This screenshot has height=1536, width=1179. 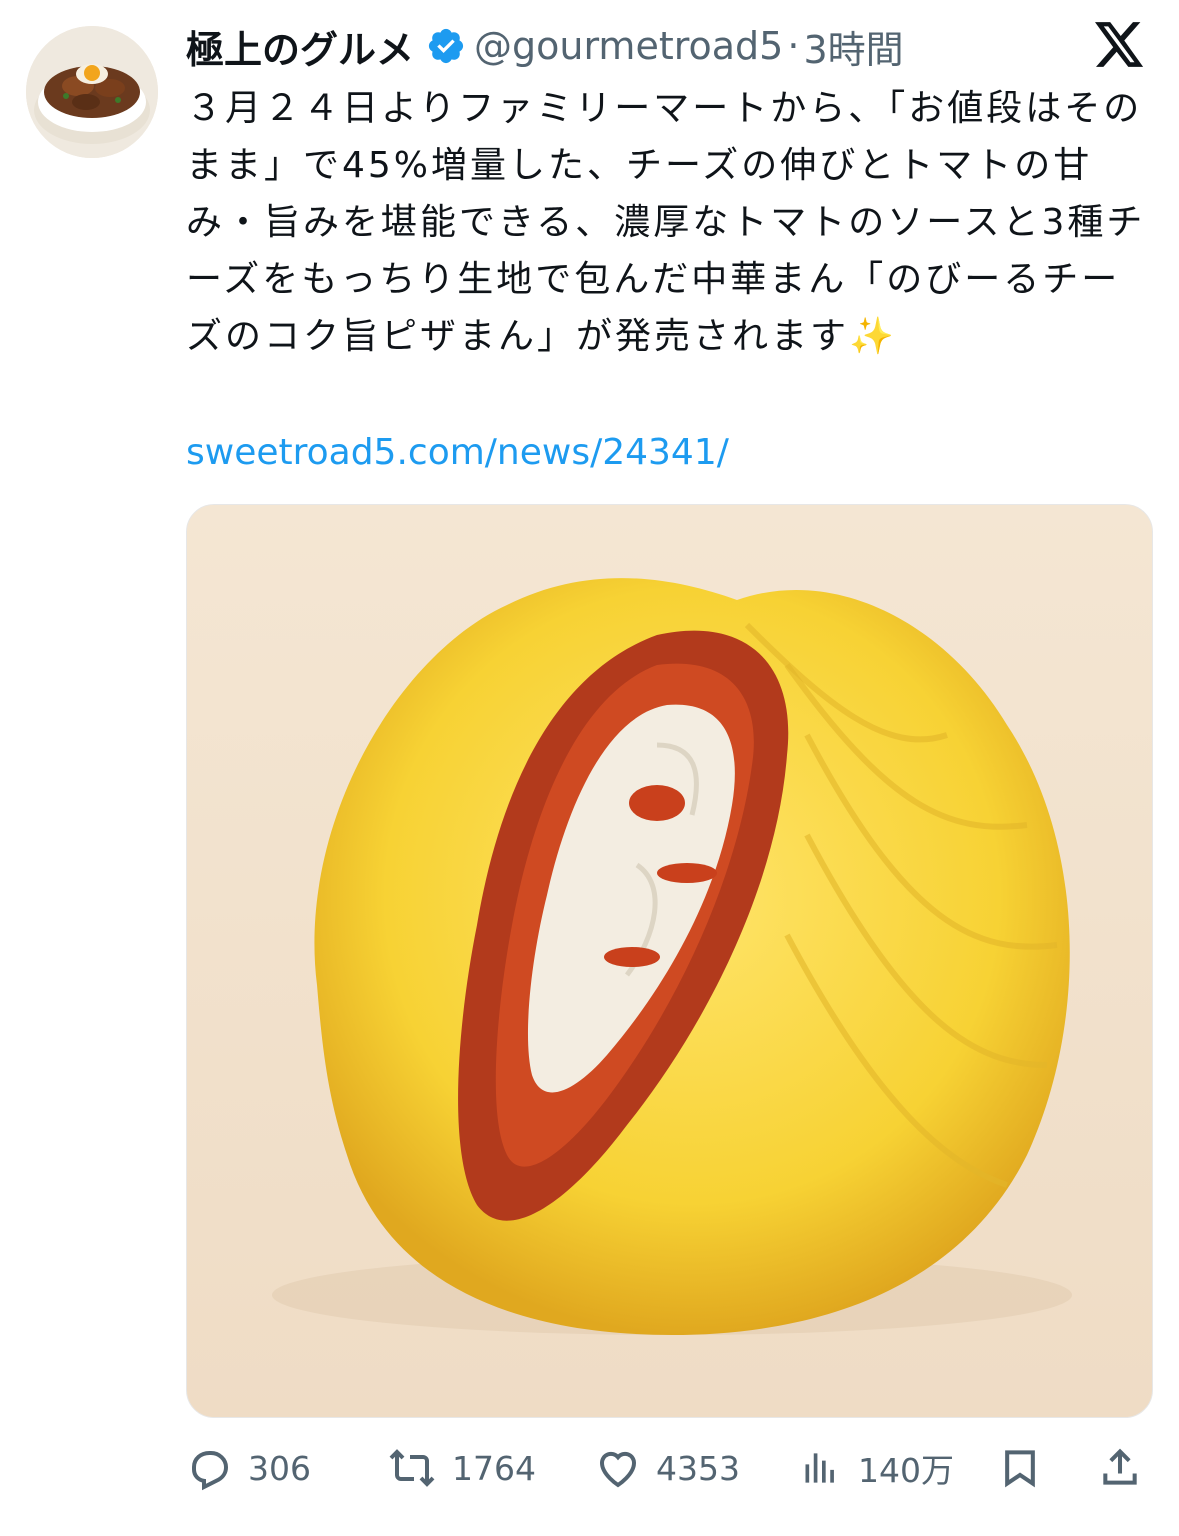 I want to click on action-bar: 306 1764 4353 140万, so click(x=668, y=1468).